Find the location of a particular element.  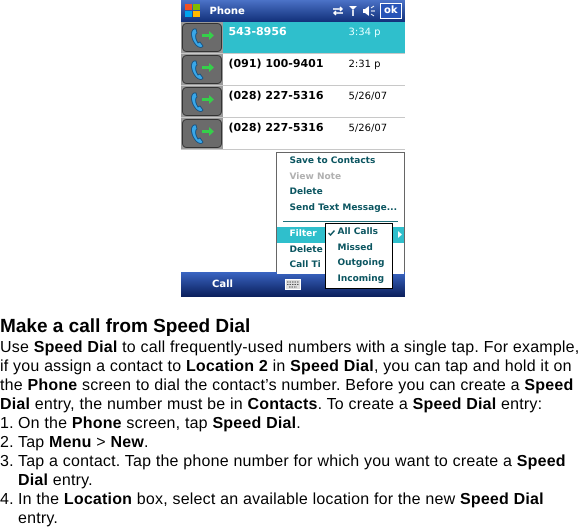

phone-number: (091) 100-9401 is located at coordinates (276, 64).